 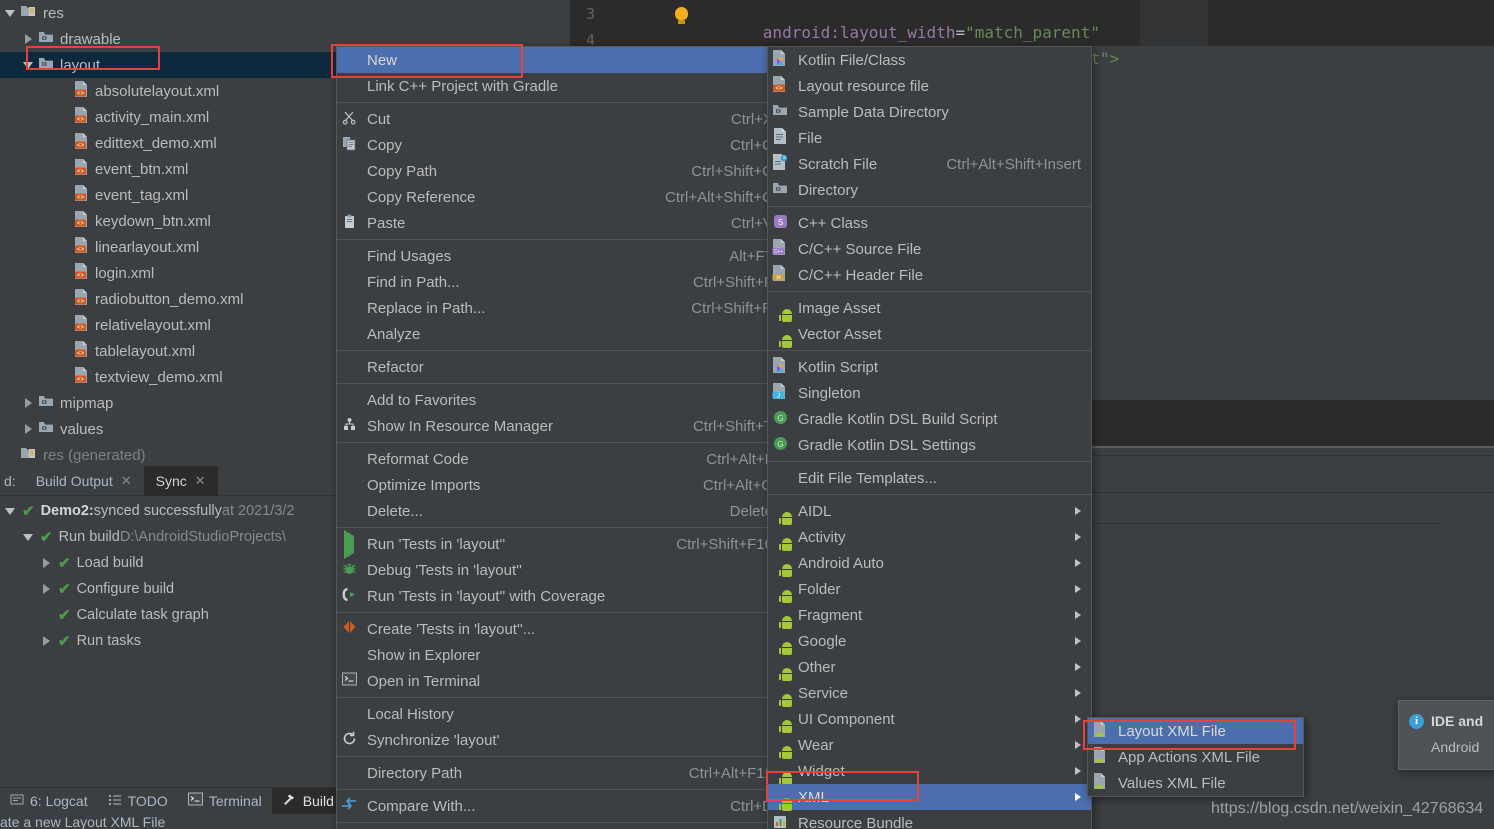 What do you see at coordinates (1446, 735) in the screenshot?
I see `notification-balloon: i IDE and Android` at bounding box center [1446, 735].